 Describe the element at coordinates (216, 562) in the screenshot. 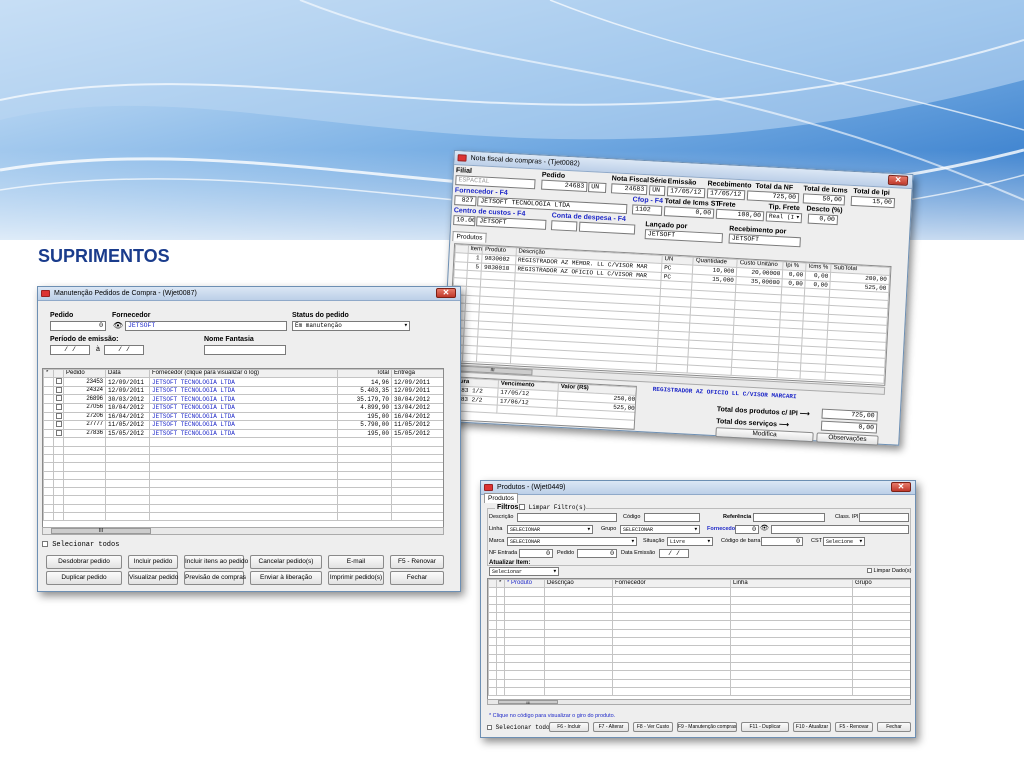

I see `action-button: Incluir itens ao pedido` at that location.